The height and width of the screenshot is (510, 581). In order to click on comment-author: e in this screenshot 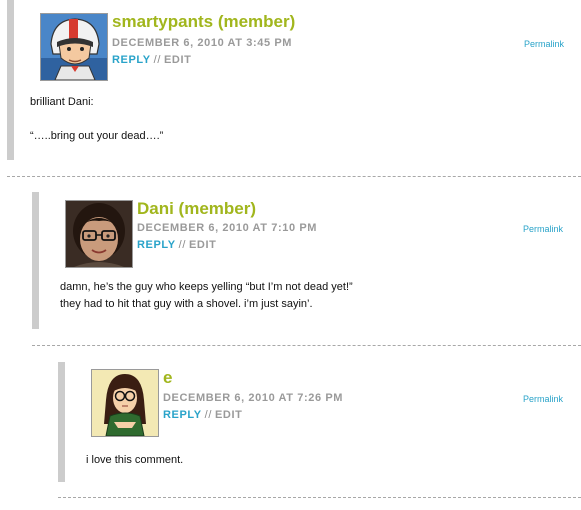, I will do `click(167, 378)`.